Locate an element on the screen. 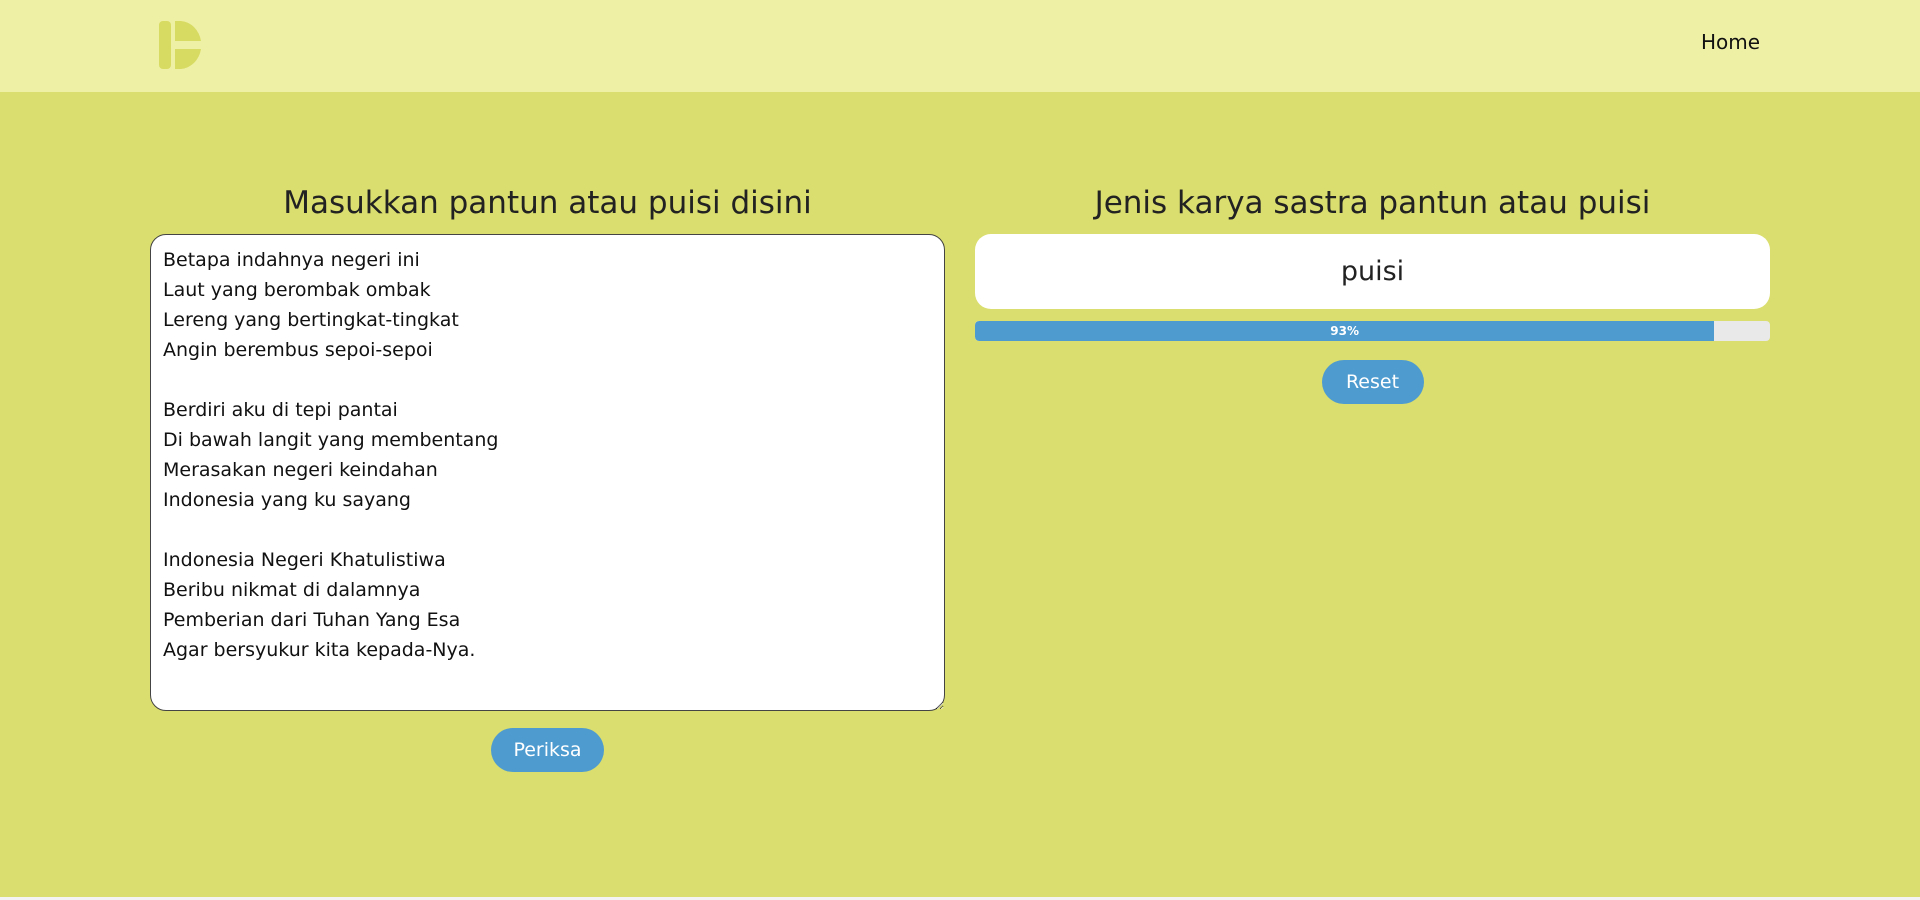  navbar: Home is located at coordinates (960, 46).